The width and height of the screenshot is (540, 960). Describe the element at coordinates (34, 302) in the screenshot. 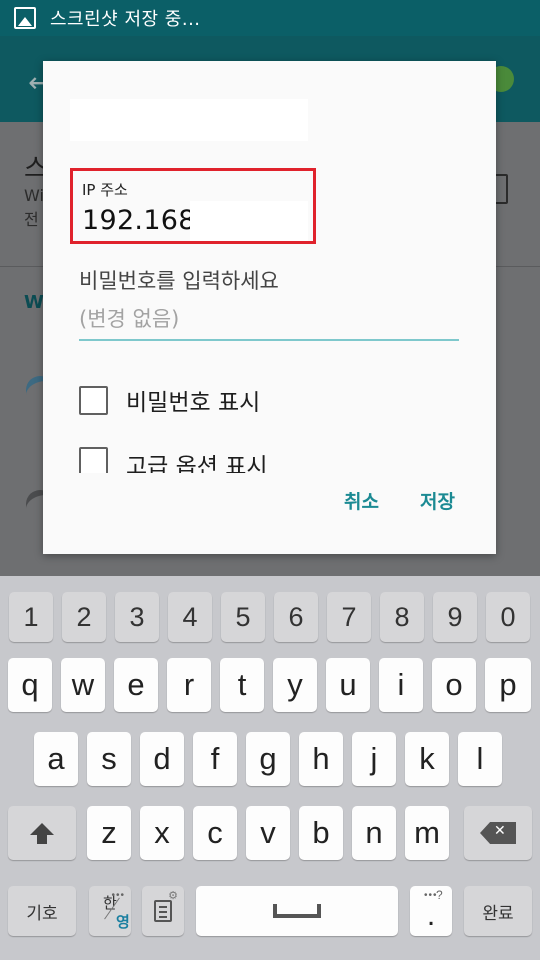

I see `background-section-header: W` at that location.